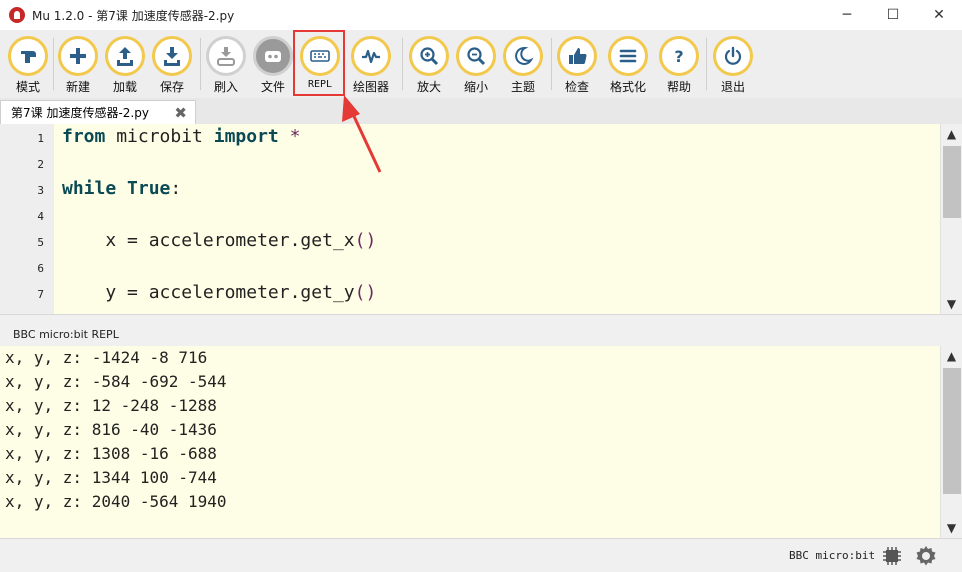 This screenshot has height=572, width=962. What do you see at coordinates (226, 56) in the screenshot?
I see `flash-icon` at bounding box center [226, 56].